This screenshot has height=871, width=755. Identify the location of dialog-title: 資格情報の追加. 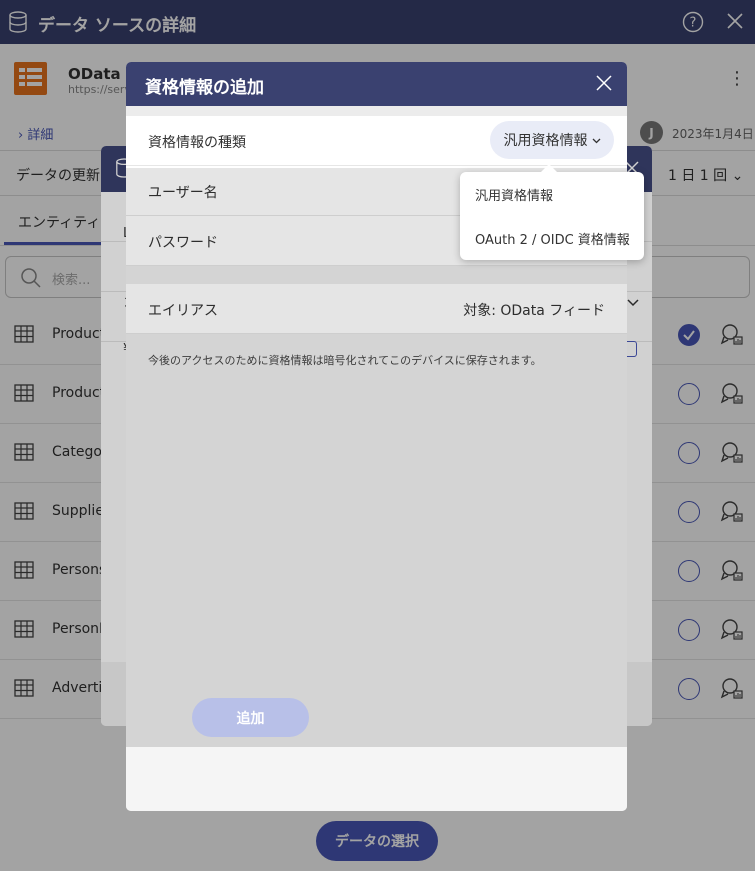
(204, 88).